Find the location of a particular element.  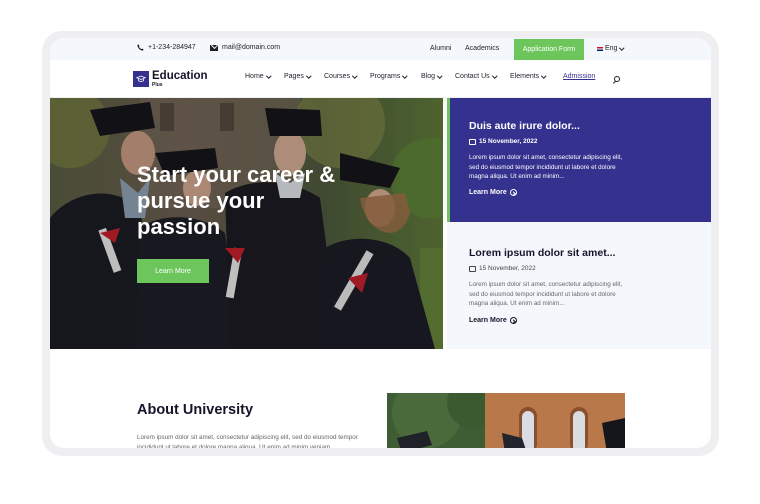

nav-item-label: Contact Us is located at coordinates (472, 76).